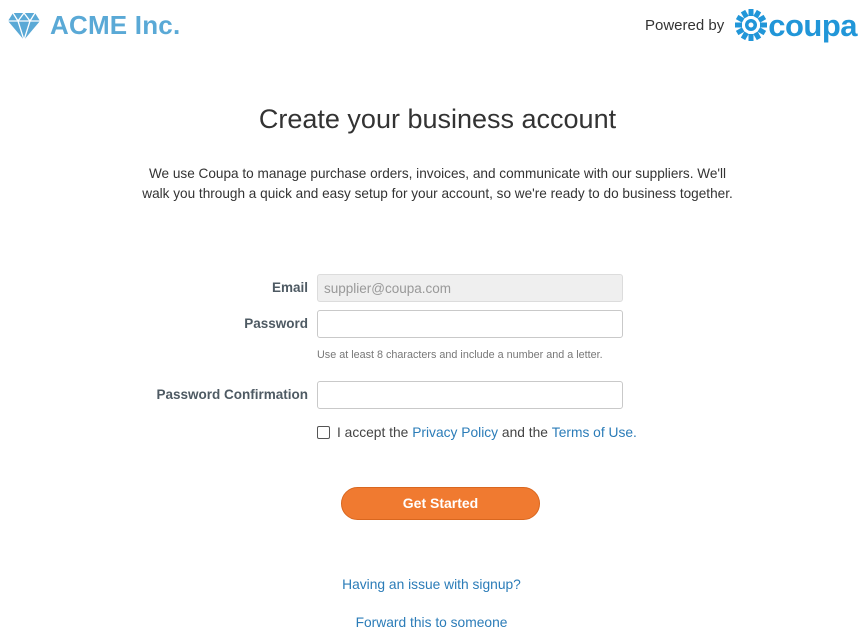 The image size is (863, 638). I want to click on brand-logo: ACME Inc., so click(93, 25).